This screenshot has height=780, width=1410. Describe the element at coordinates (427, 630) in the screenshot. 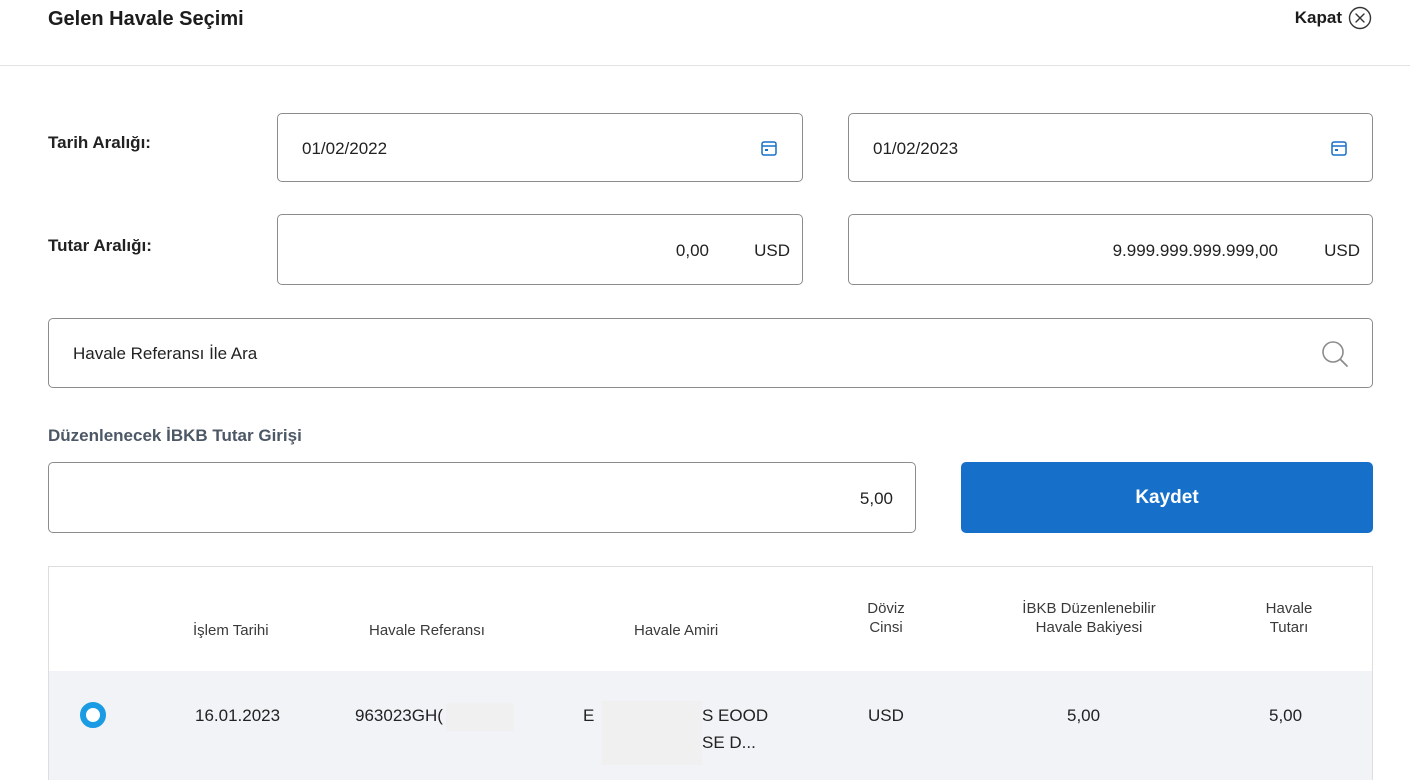

I see `column-header-reference: Havale Referansı` at that location.